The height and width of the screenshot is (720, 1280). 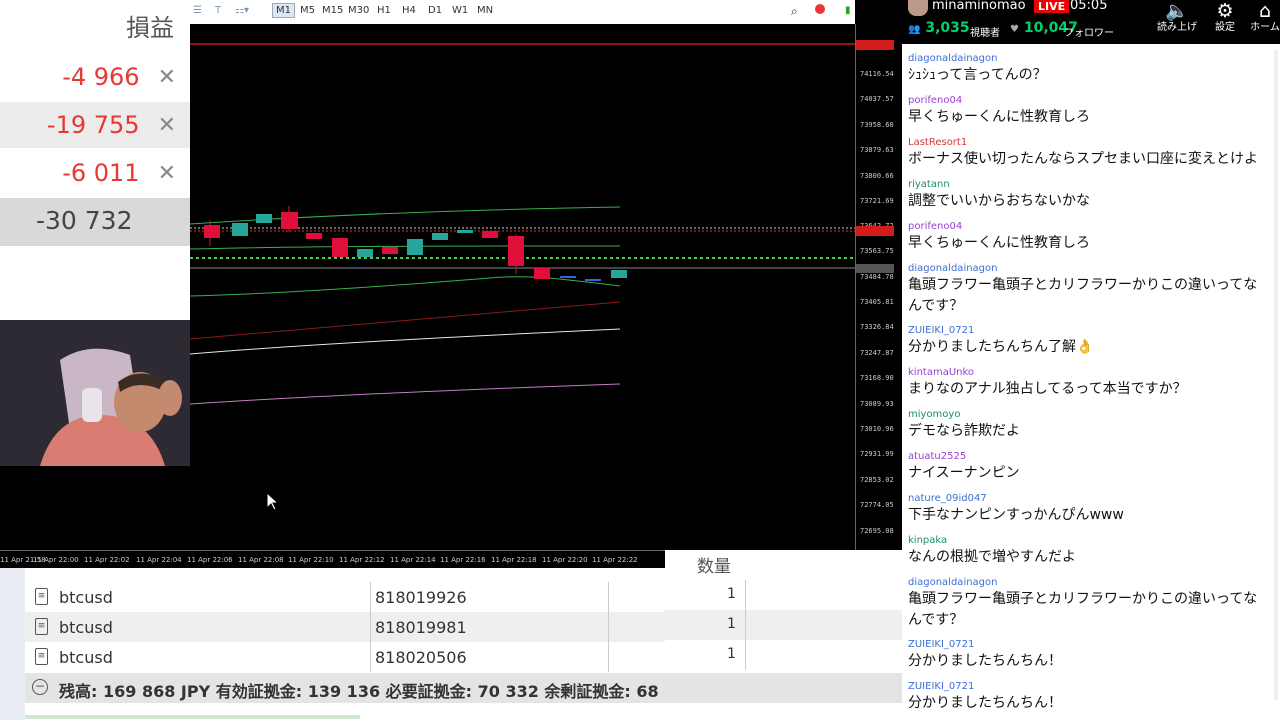 I want to click on timeframe-d1: D1, so click(x=435, y=10).